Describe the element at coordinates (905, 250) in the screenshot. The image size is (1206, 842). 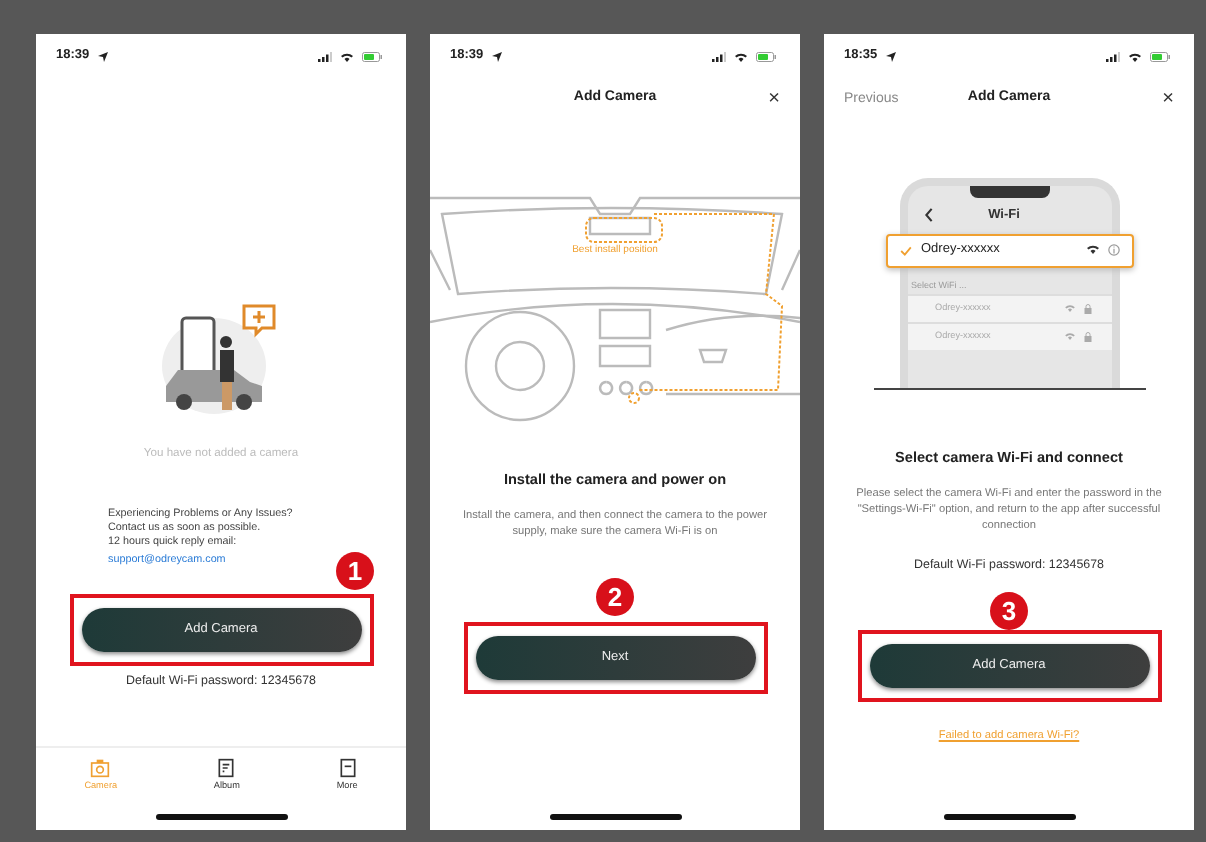
I see `check-icon` at that location.